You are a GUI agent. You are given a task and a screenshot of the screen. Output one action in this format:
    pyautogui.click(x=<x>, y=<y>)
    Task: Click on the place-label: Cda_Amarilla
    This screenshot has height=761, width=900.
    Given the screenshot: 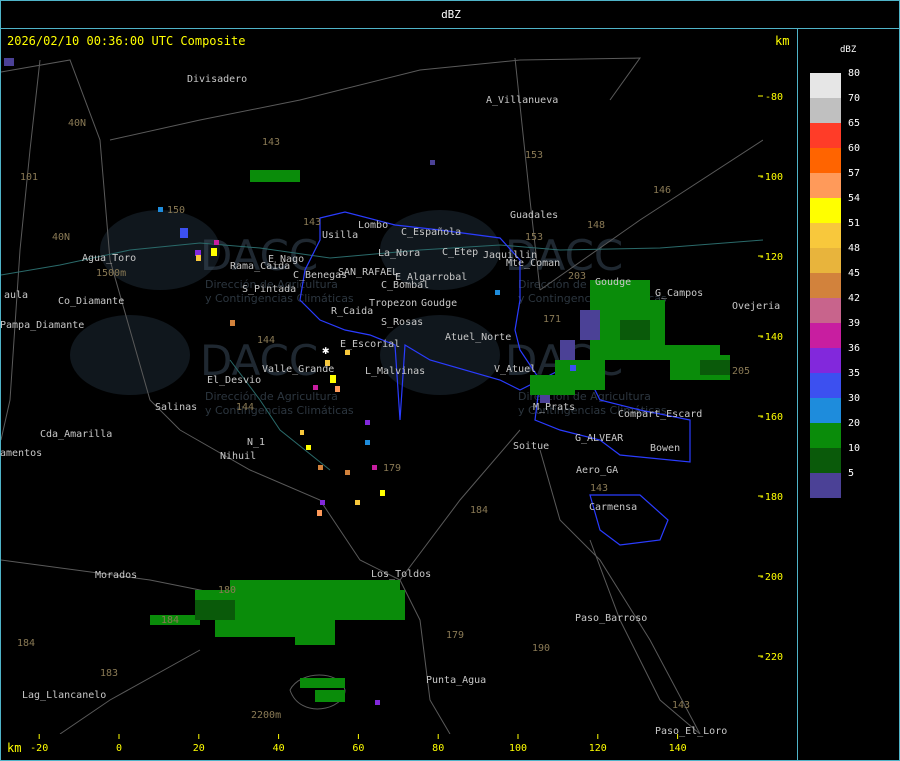 What is the action you would take?
    pyautogui.click(x=76, y=434)
    